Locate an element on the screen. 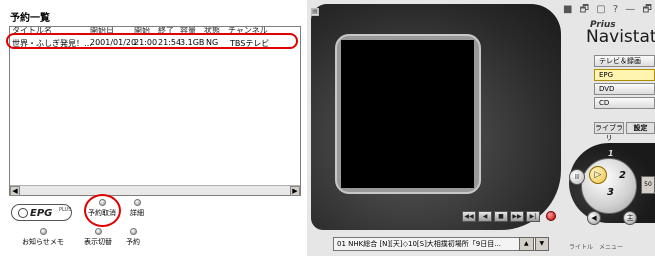 This screenshot has width=655, height=256. detail-label: 詳細 is located at coordinates (137, 213).